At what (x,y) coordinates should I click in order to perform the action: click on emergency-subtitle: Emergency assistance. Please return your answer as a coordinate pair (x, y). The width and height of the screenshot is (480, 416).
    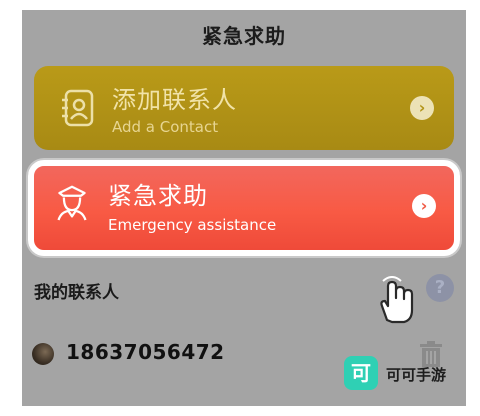
    Looking at the image, I should click on (192, 225).